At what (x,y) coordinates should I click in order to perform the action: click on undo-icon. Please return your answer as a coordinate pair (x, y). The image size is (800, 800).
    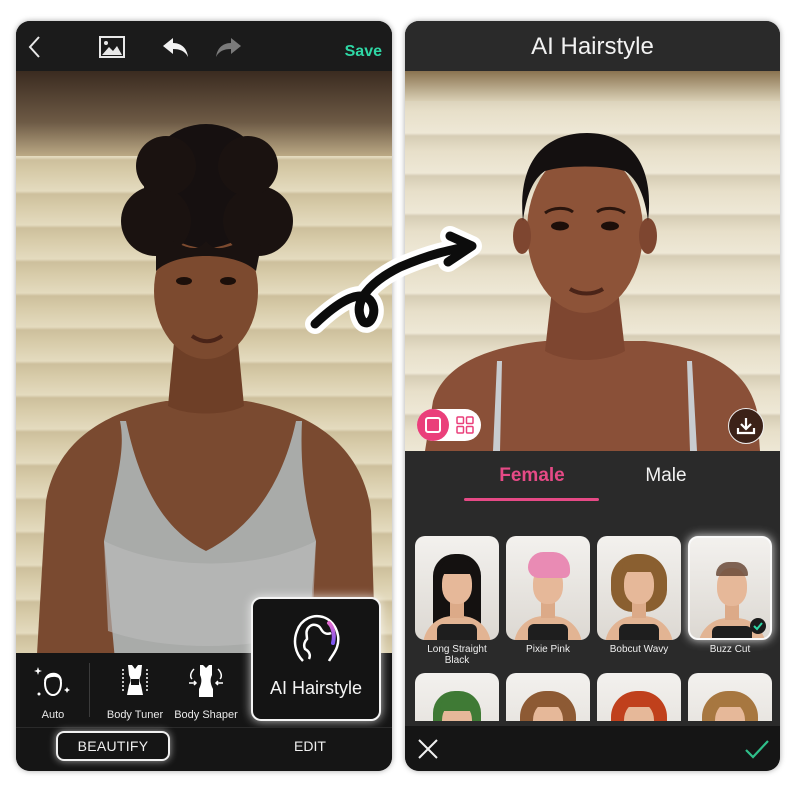
    Looking at the image, I should click on (175, 47).